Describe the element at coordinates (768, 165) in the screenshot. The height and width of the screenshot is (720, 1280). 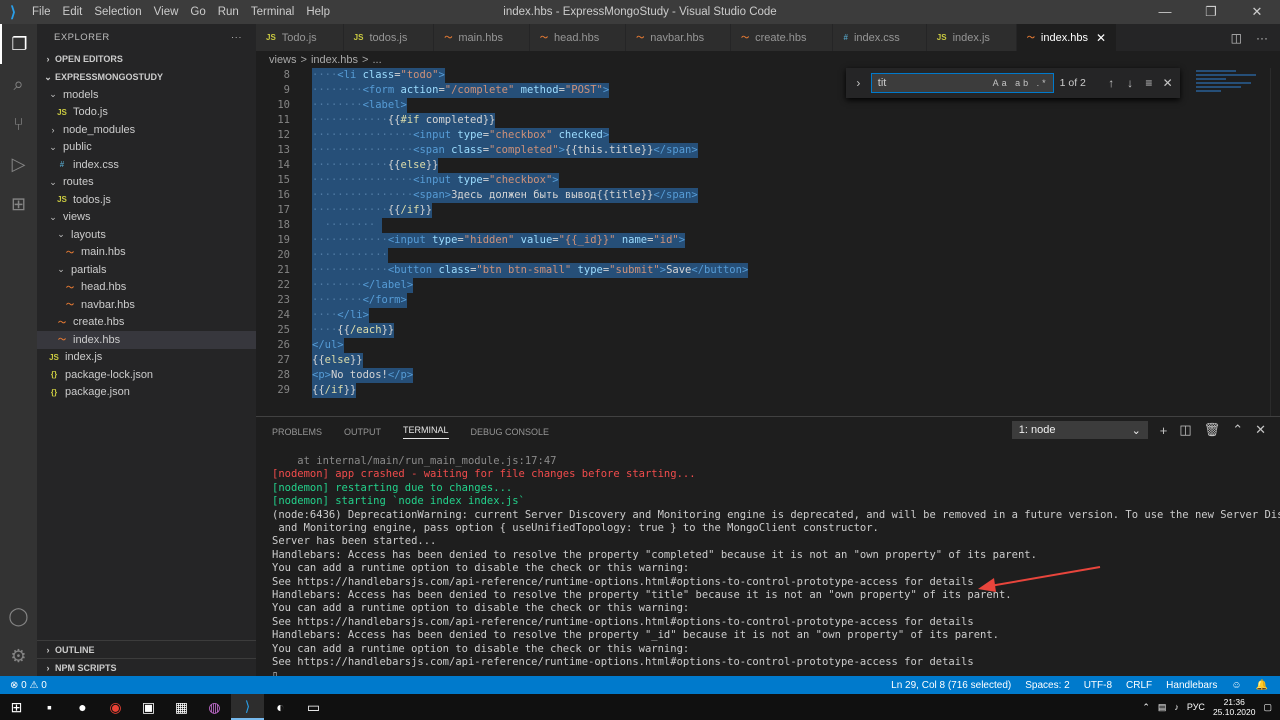
I see `code-line: 14 ············{{else}}` at that location.